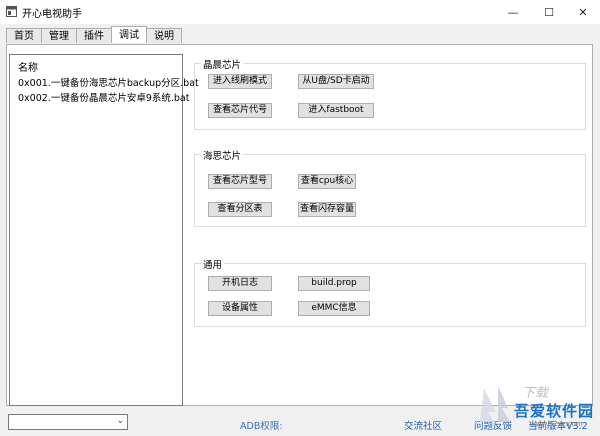 This screenshot has height=436, width=600. I want to click on tab-manage: 管理, so click(59, 35).